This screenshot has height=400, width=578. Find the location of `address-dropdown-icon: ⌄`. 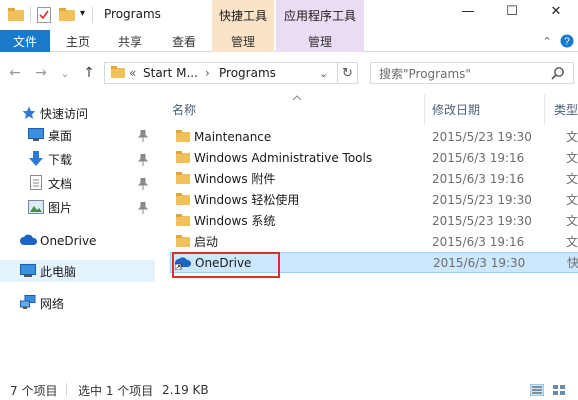

address-dropdown-icon: ⌄ is located at coordinates (323, 73).